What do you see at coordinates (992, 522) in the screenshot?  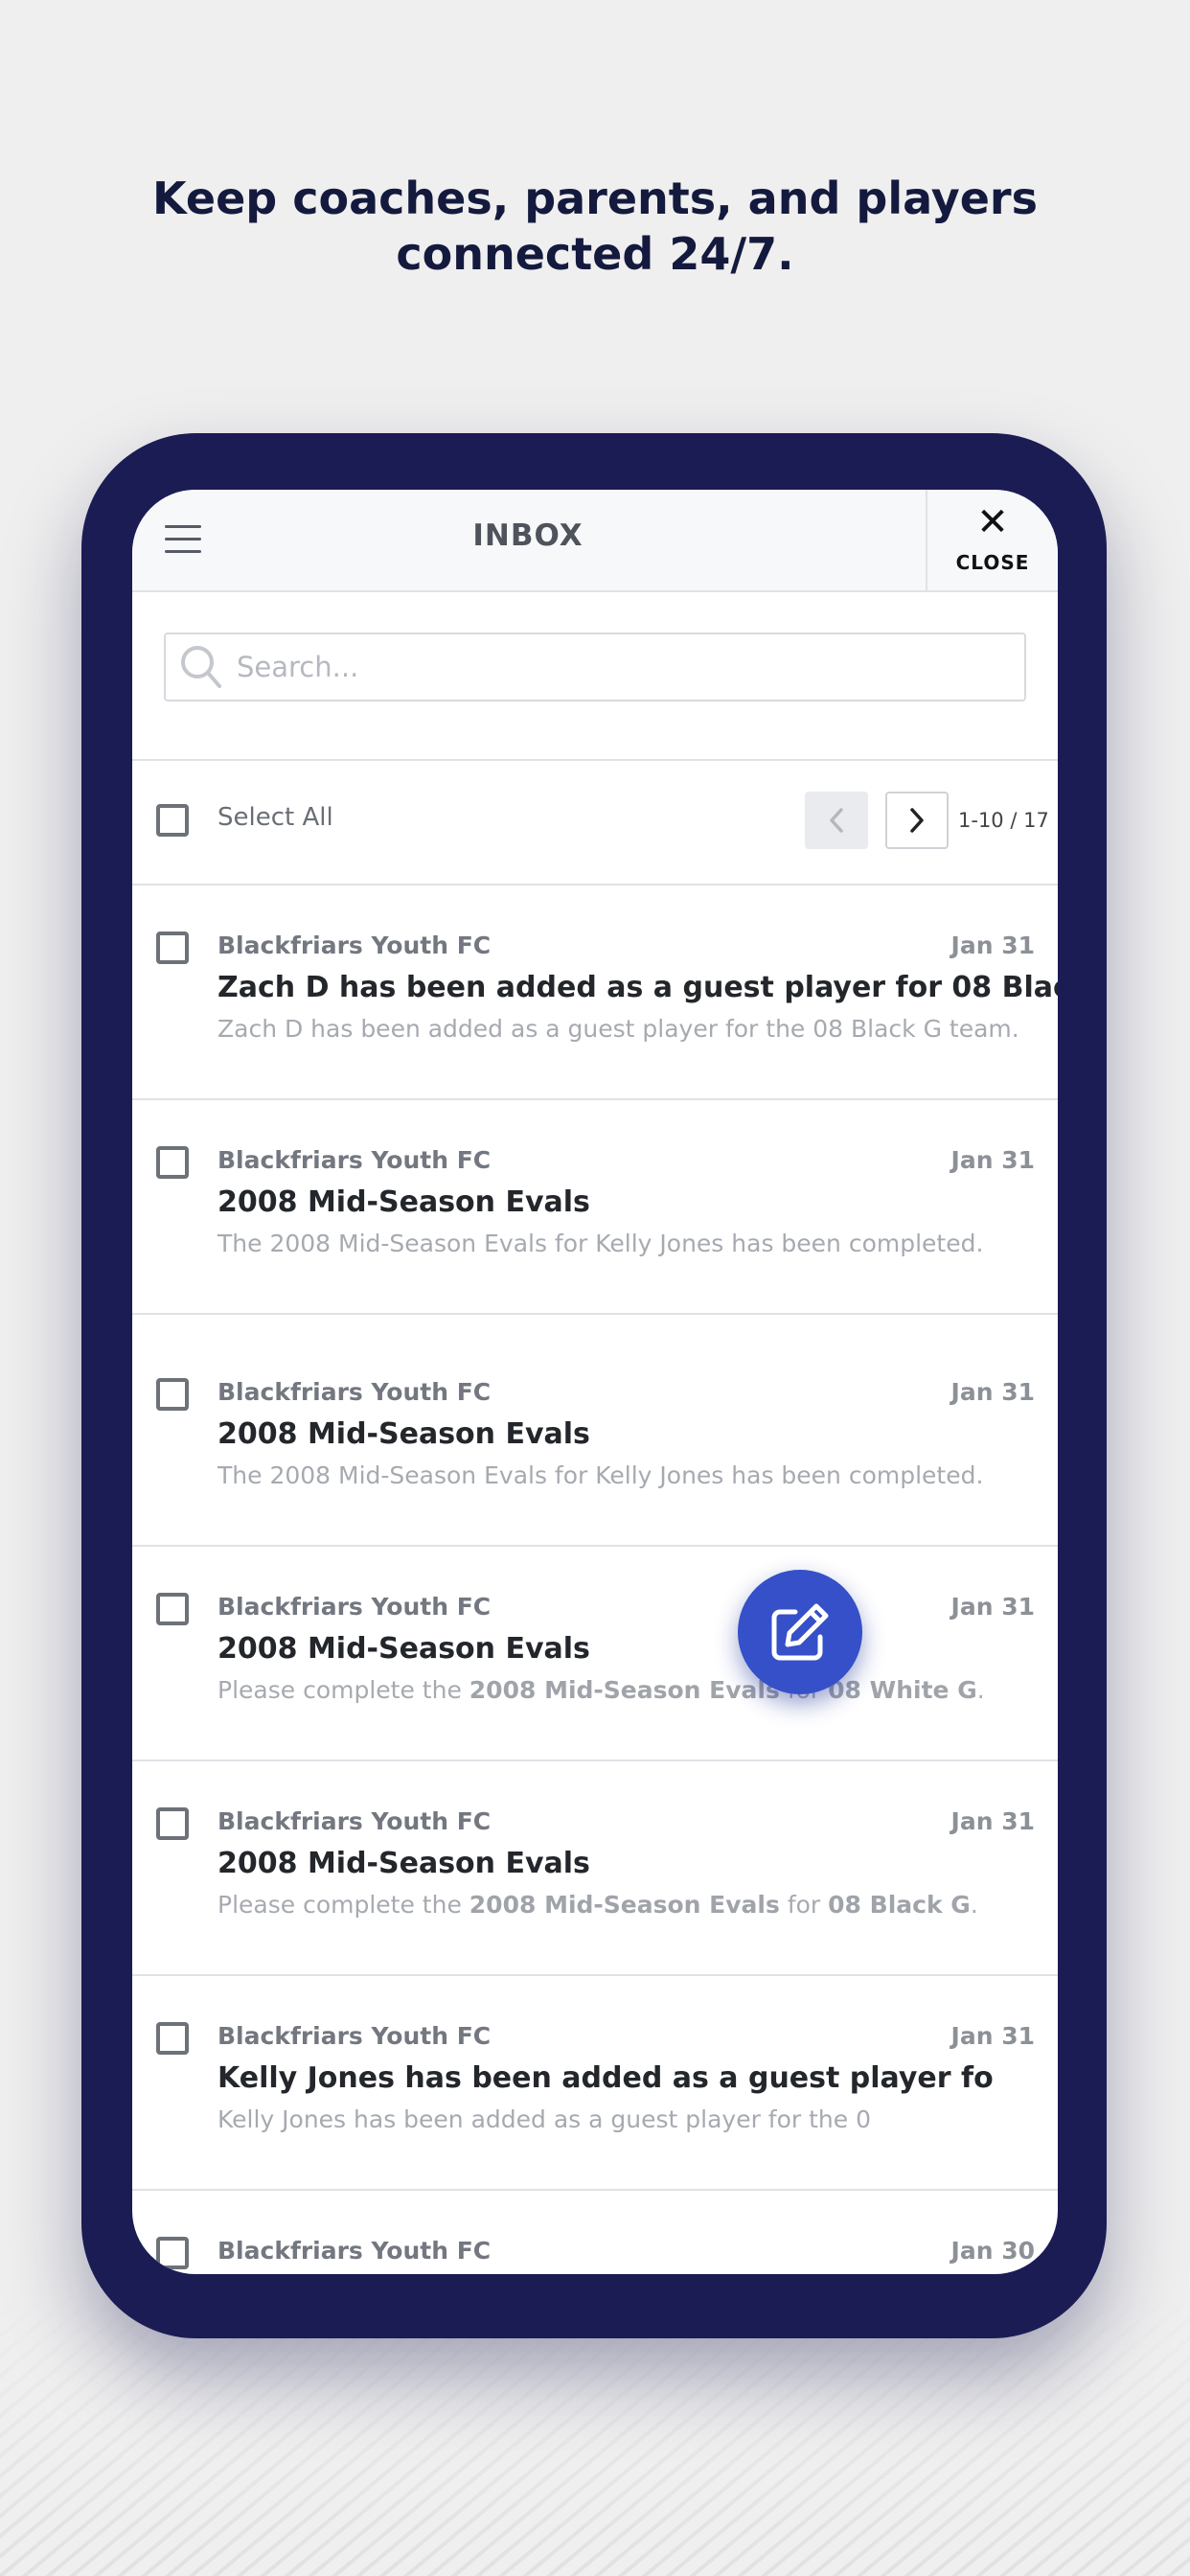 I see `close-icon: ✕` at bounding box center [992, 522].